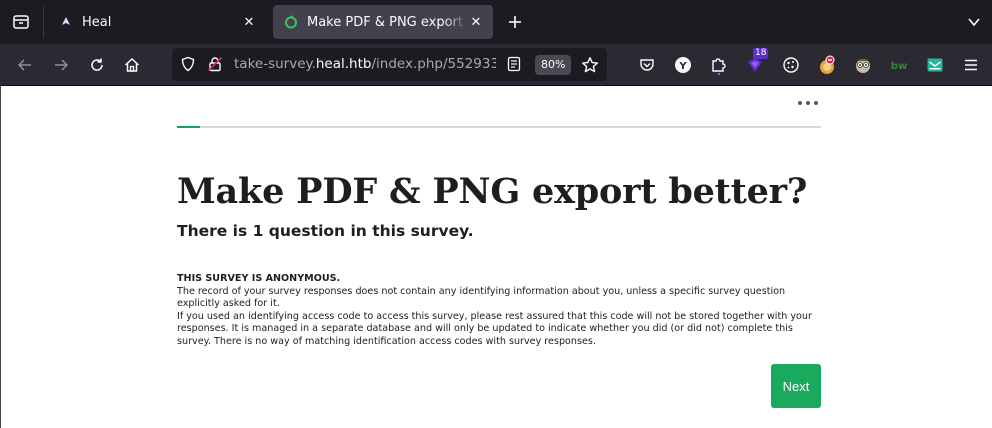  Describe the element at coordinates (325, 231) in the screenshot. I see `question-count-text: There is 1 question in this survey.` at that location.